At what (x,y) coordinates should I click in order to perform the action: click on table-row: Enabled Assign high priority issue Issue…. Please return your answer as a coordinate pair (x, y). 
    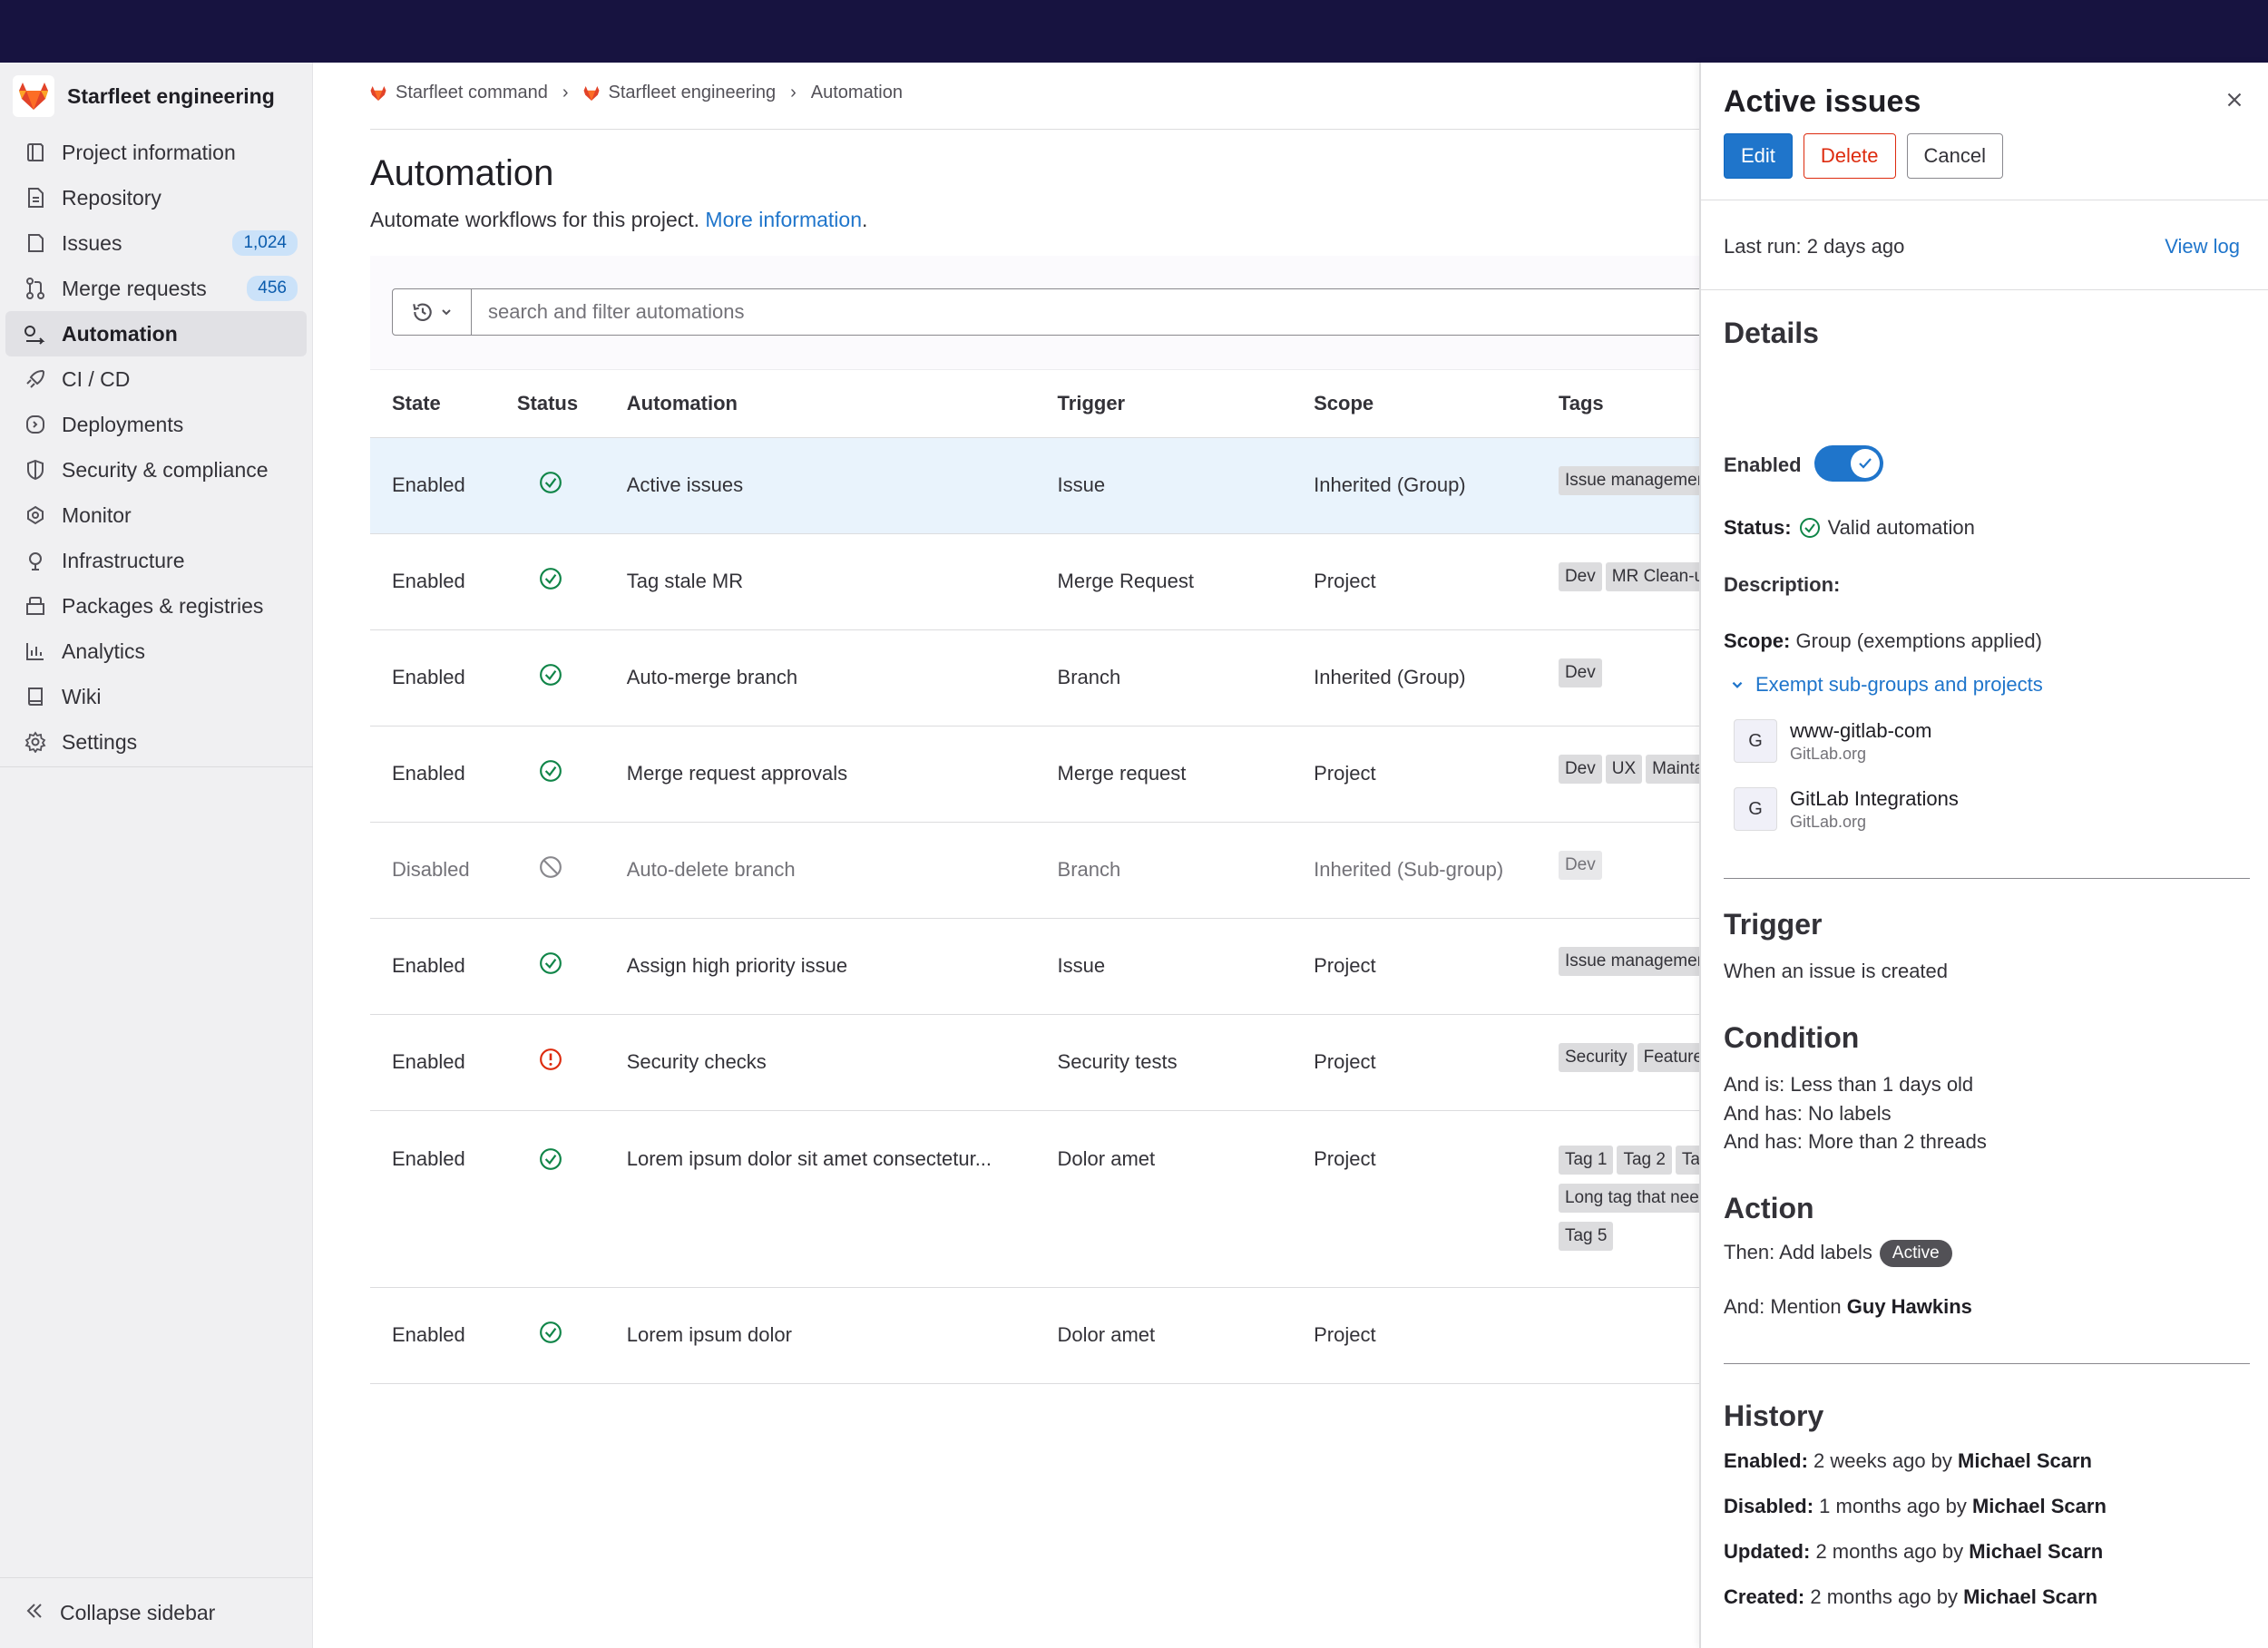
    Looking at the image, I should click on (1036, 966).